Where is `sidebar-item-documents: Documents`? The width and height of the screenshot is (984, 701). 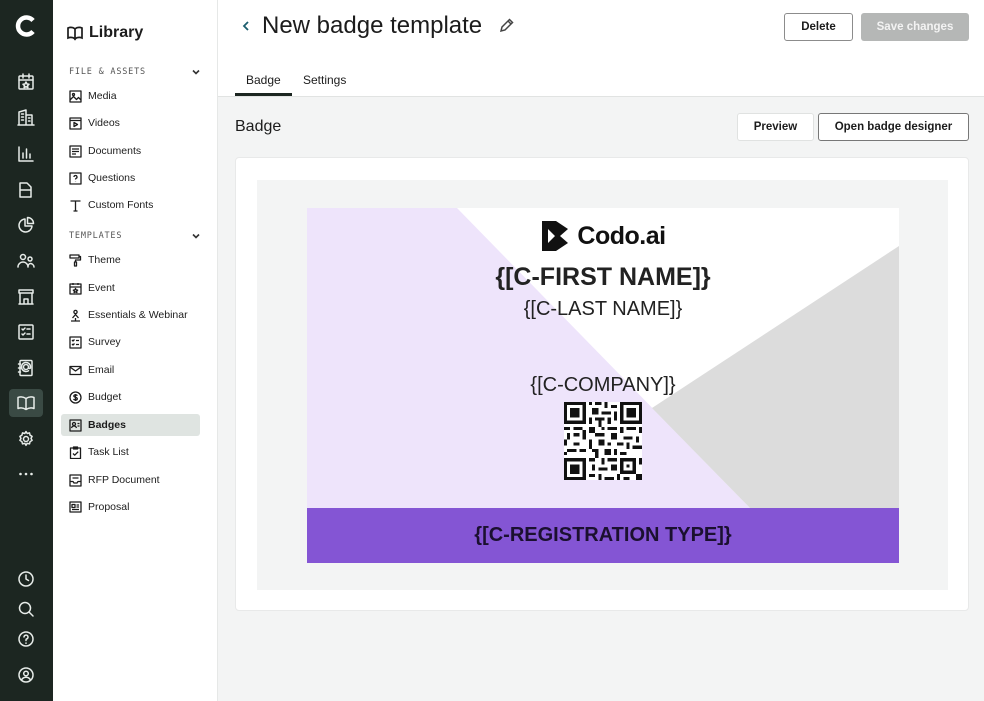 sidebar-item-documents: Documents is located at coordinates (130, 151).